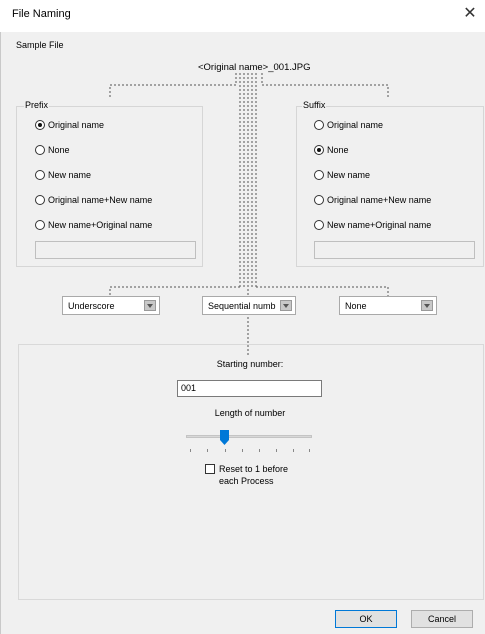 The width and height of the screenshot is (485, 634). What do you see at coordinates (242, 305) in the screenshot?
I see `numbering-value: Sequential numb` at bounding box center [242, 305].